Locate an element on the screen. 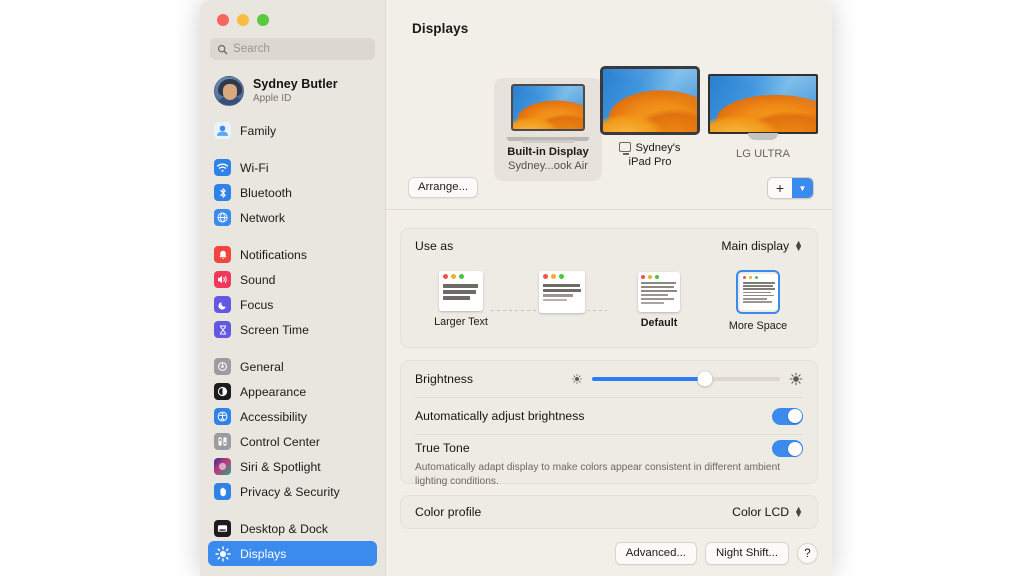 This screenshot has height=576, width=1024. sidebar-item-label: Control Center is located at coordinates (280, 441).